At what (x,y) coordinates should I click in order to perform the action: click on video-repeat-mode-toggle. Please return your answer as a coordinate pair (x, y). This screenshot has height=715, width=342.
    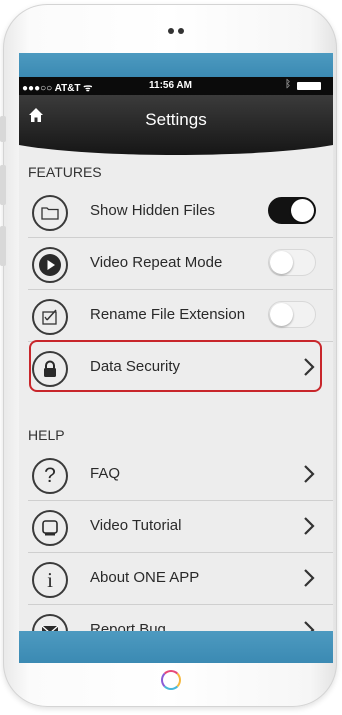
    Looking at the image, I should click on (292, 262).